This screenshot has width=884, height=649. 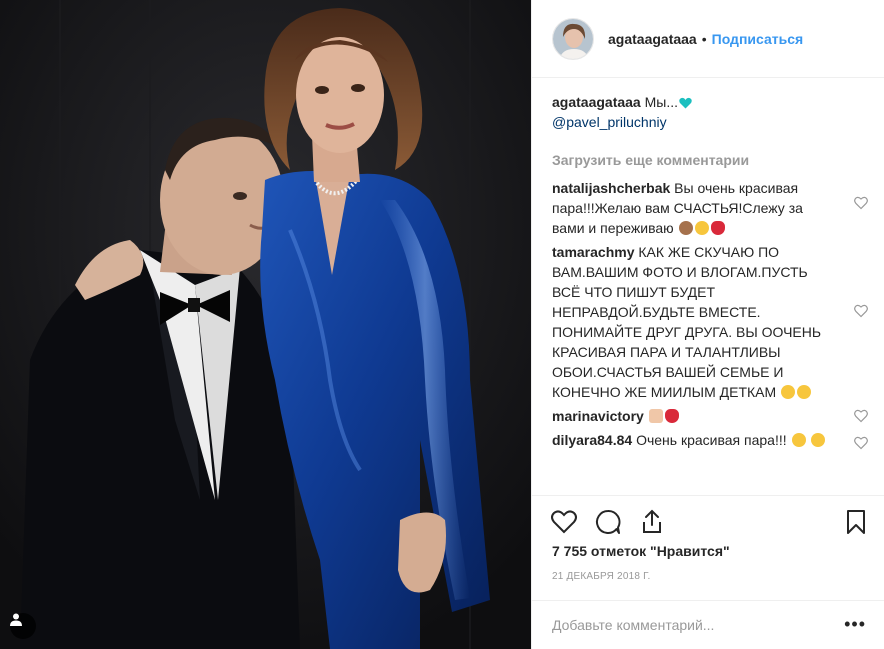 What do you see at coordinates (23, 626) in the screenshot?
I see `user-tags-button` at bounding box center [23, 626].